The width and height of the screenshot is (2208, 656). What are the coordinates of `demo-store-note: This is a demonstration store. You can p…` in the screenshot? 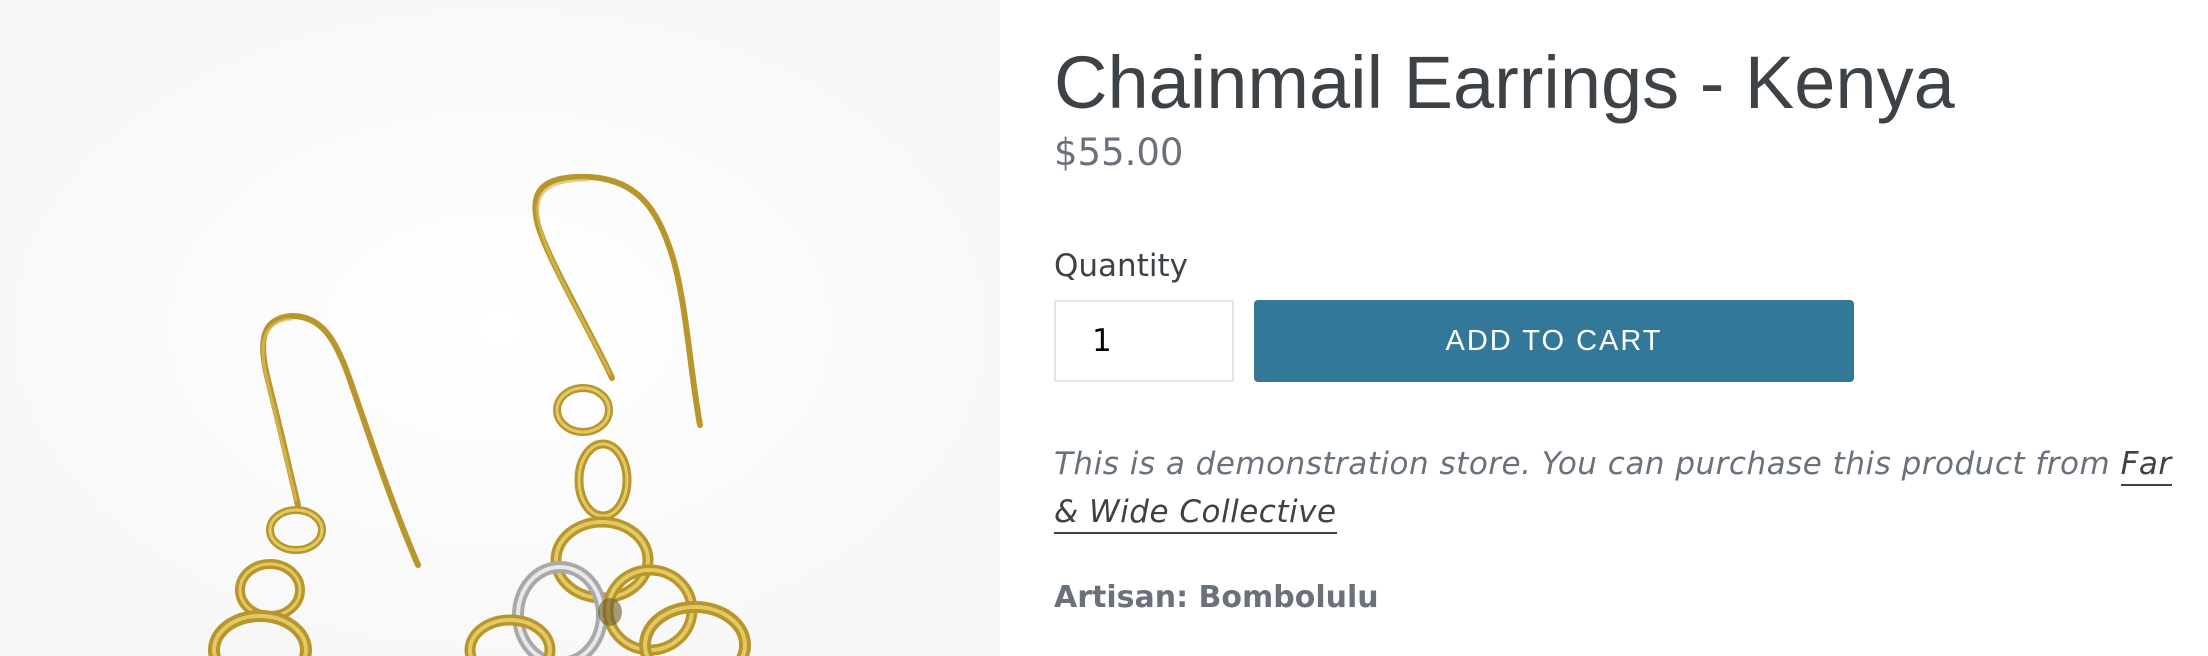 It's located at (1619, 488).